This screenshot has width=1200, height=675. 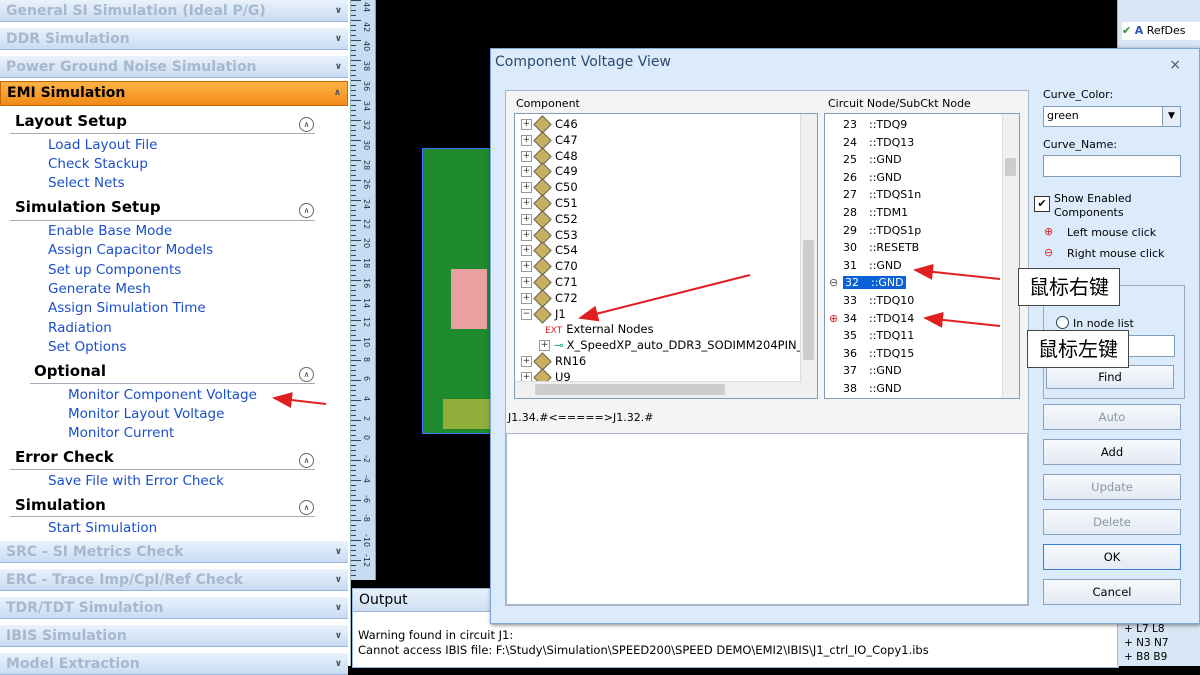 What do you see at coordinates (636, 336) in the screenshot?
I see `annotation-arrows` at bounding box center [636, 336].